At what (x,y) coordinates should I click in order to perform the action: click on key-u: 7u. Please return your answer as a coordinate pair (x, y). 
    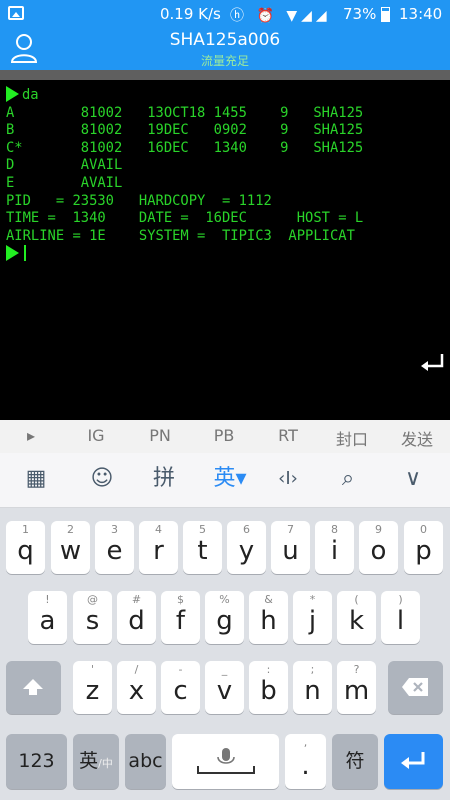
    Looking at the image, I should click on (290, 547).